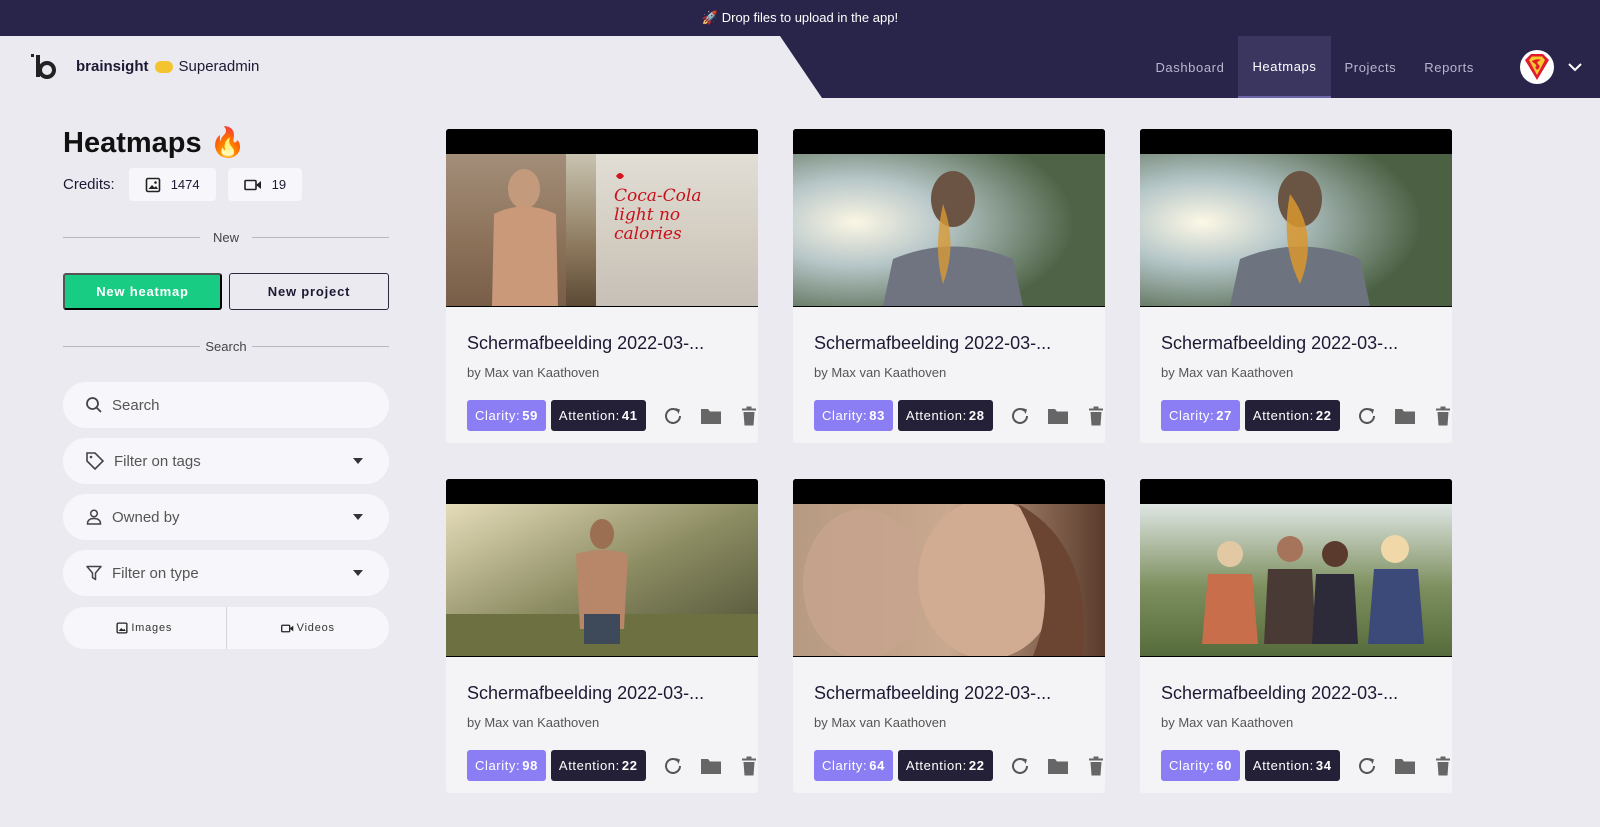 The width and height of the screenshot is (1600, 827). What do you see at coordinates (94, 517) in the screenshot?
I see `user-icon` at bounding box center [94, 517].